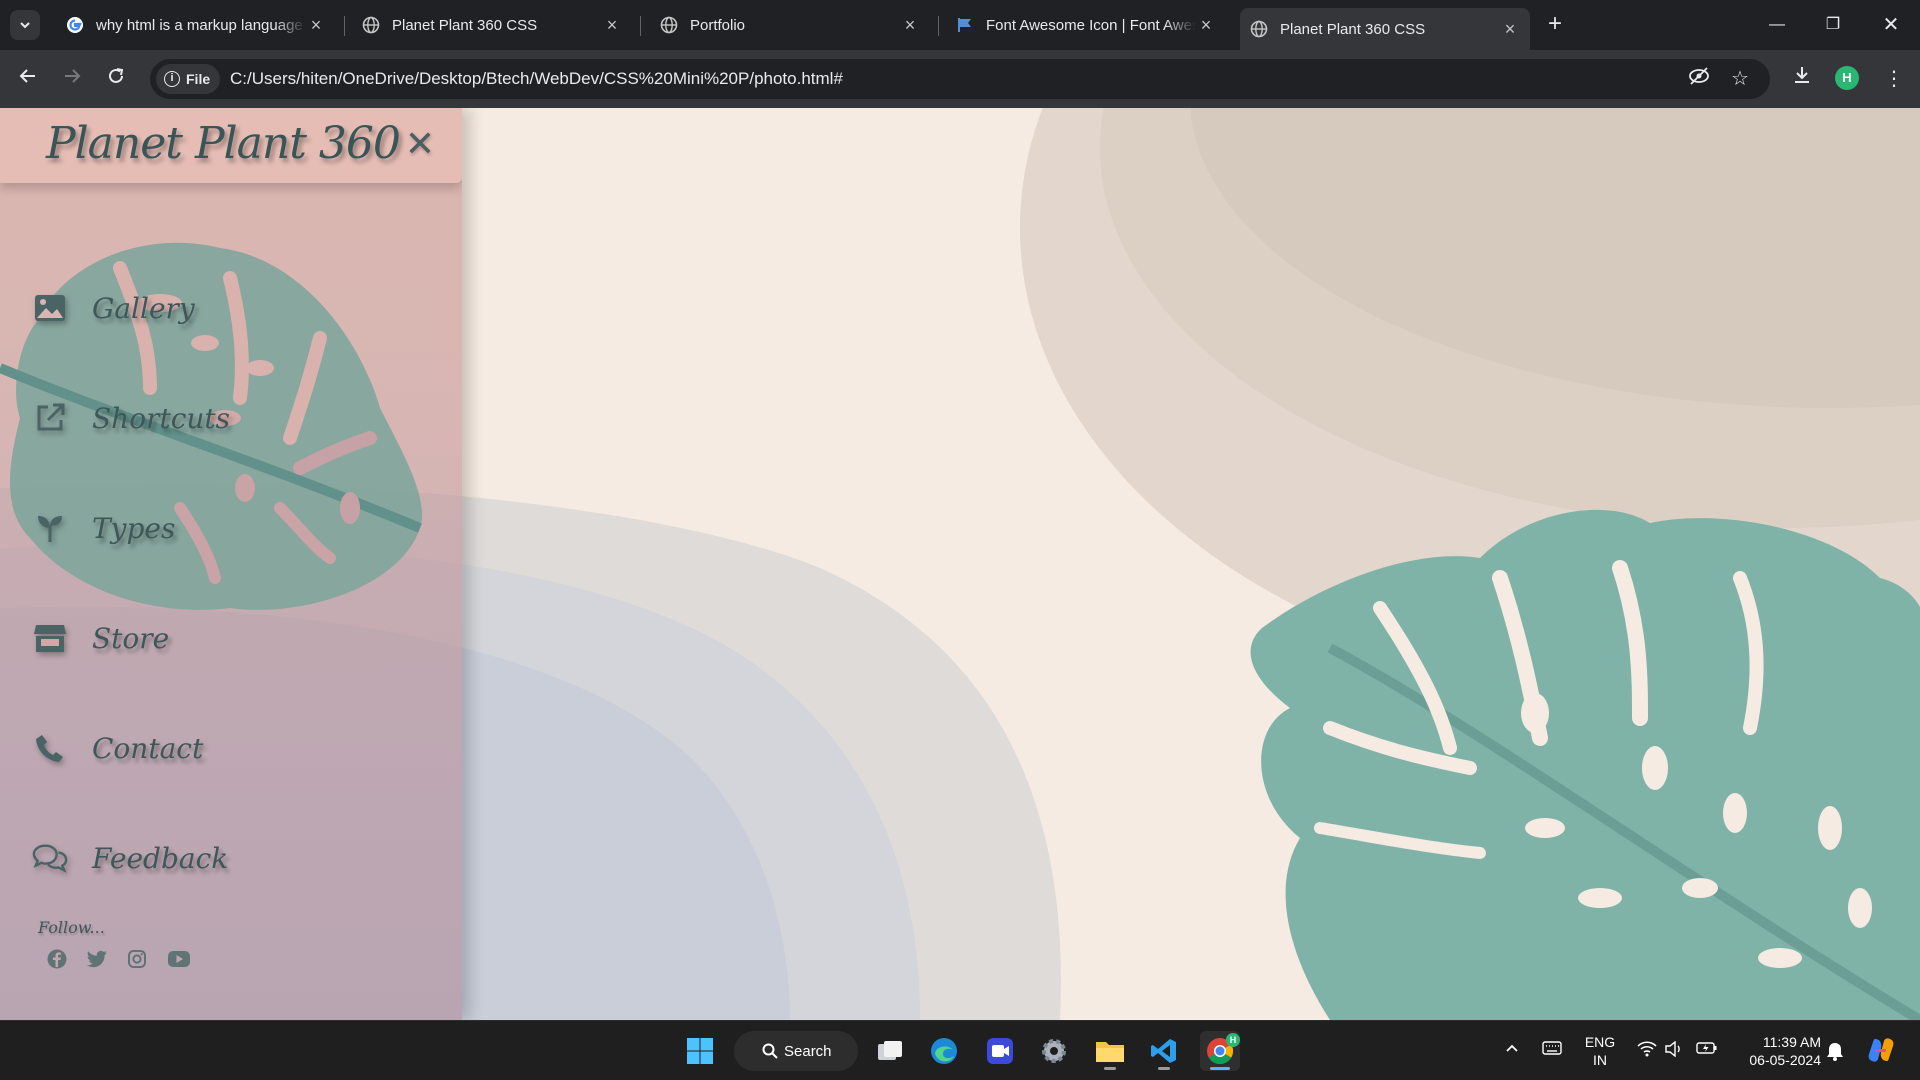  I want to click on twitter-icon, so click(97, 959).